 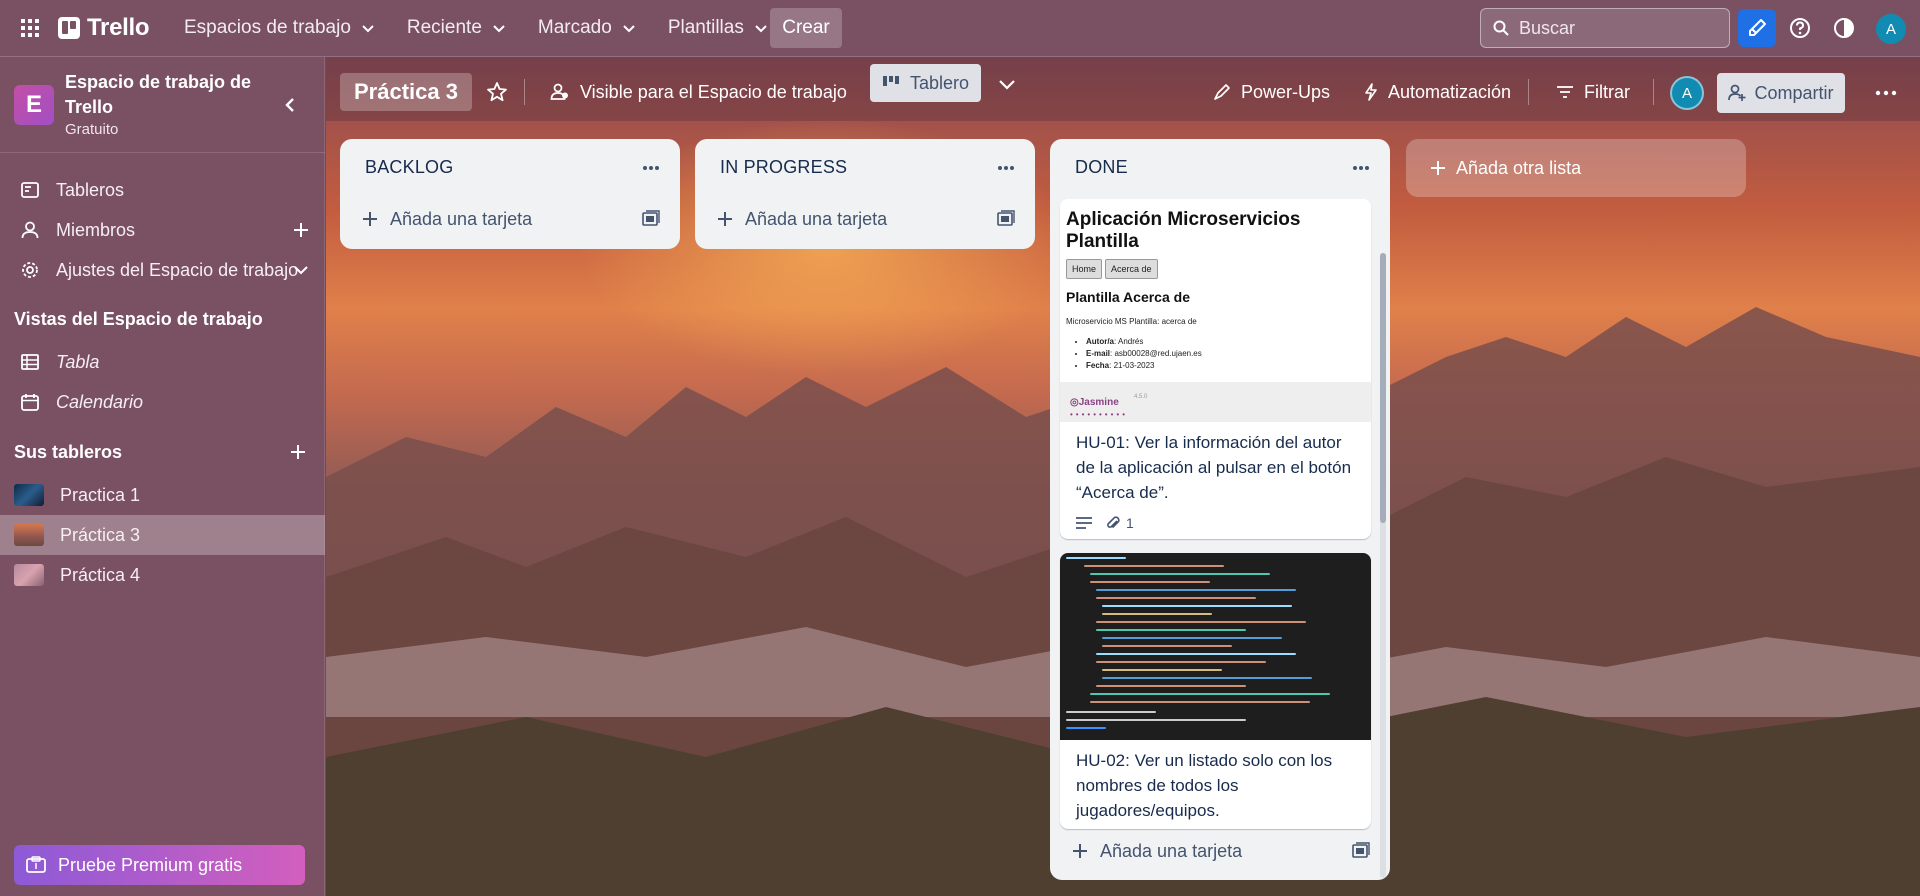 I want to click on create-button: Crear, so click(x=806, y=28).